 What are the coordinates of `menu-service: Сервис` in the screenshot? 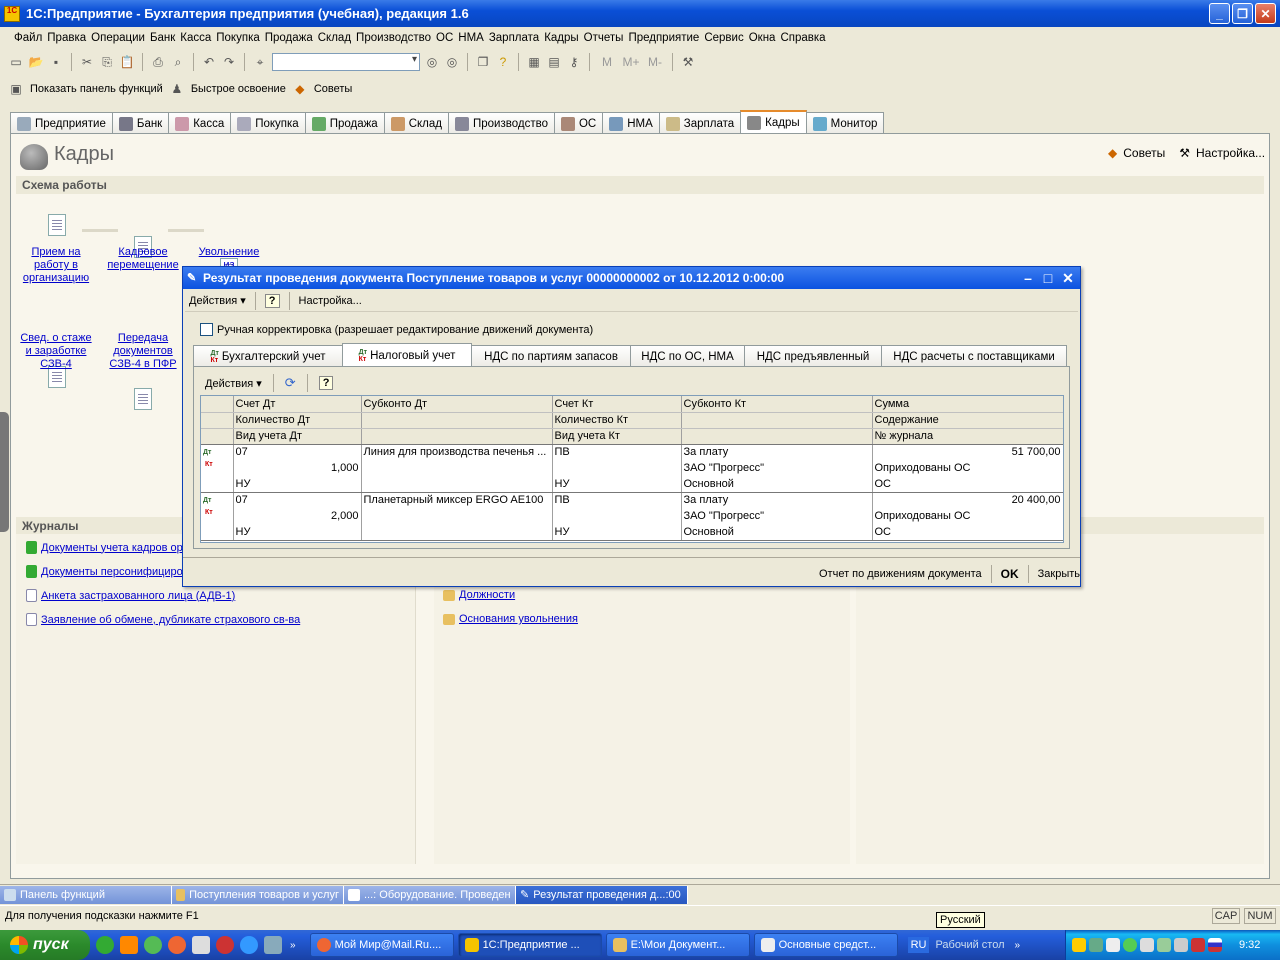 It's located at (725, 38).